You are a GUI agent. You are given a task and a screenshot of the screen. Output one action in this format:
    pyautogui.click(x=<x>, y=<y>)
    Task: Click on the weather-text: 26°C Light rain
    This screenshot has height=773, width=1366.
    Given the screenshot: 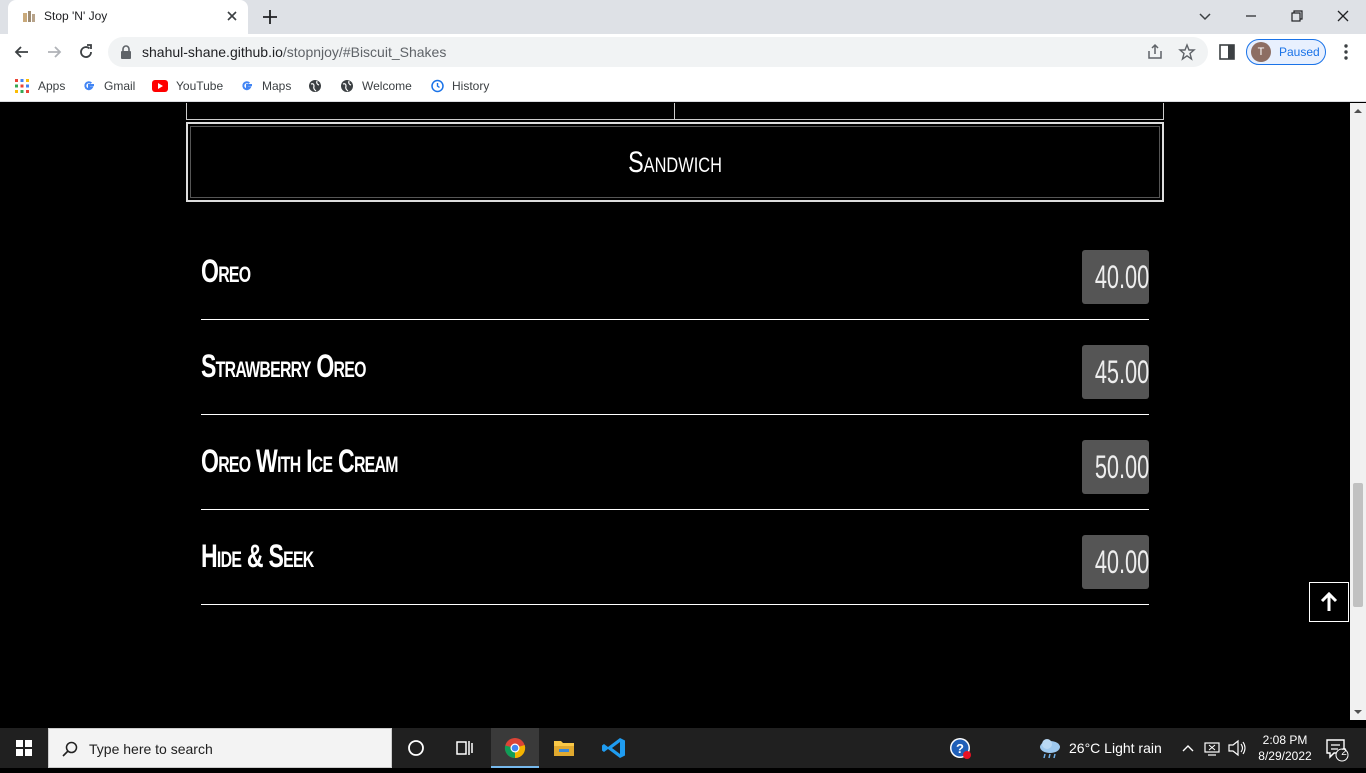 What is the action you would take?
    pyautogui.click(x=1115, y=748)
    